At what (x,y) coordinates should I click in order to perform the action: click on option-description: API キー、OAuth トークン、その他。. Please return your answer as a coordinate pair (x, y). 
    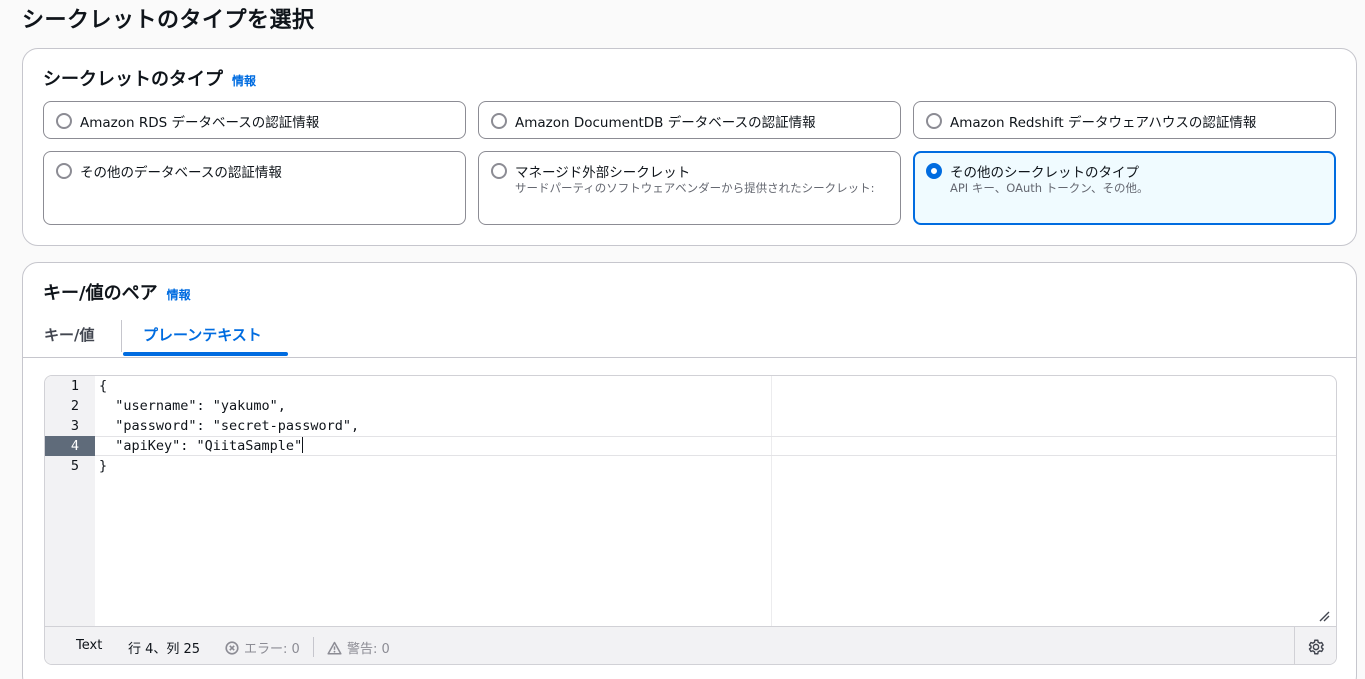
    Looking at the image, I should click on (1049, 188).